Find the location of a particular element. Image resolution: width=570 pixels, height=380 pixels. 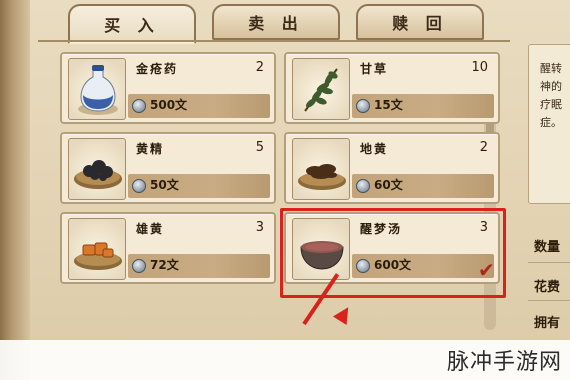

item-name: 雄黄 is located at coordinates (150, 229).